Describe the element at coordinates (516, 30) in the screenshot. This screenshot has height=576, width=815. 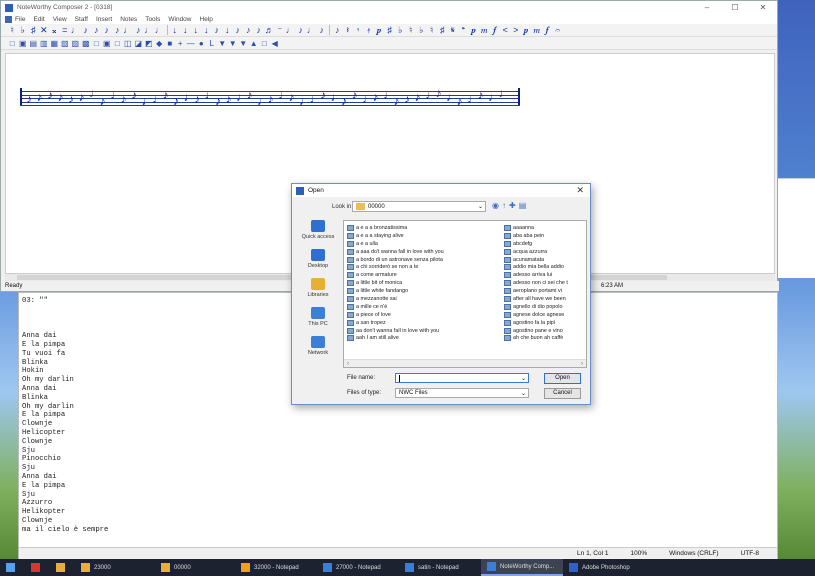
I see `toolbar-button: >` at that location.